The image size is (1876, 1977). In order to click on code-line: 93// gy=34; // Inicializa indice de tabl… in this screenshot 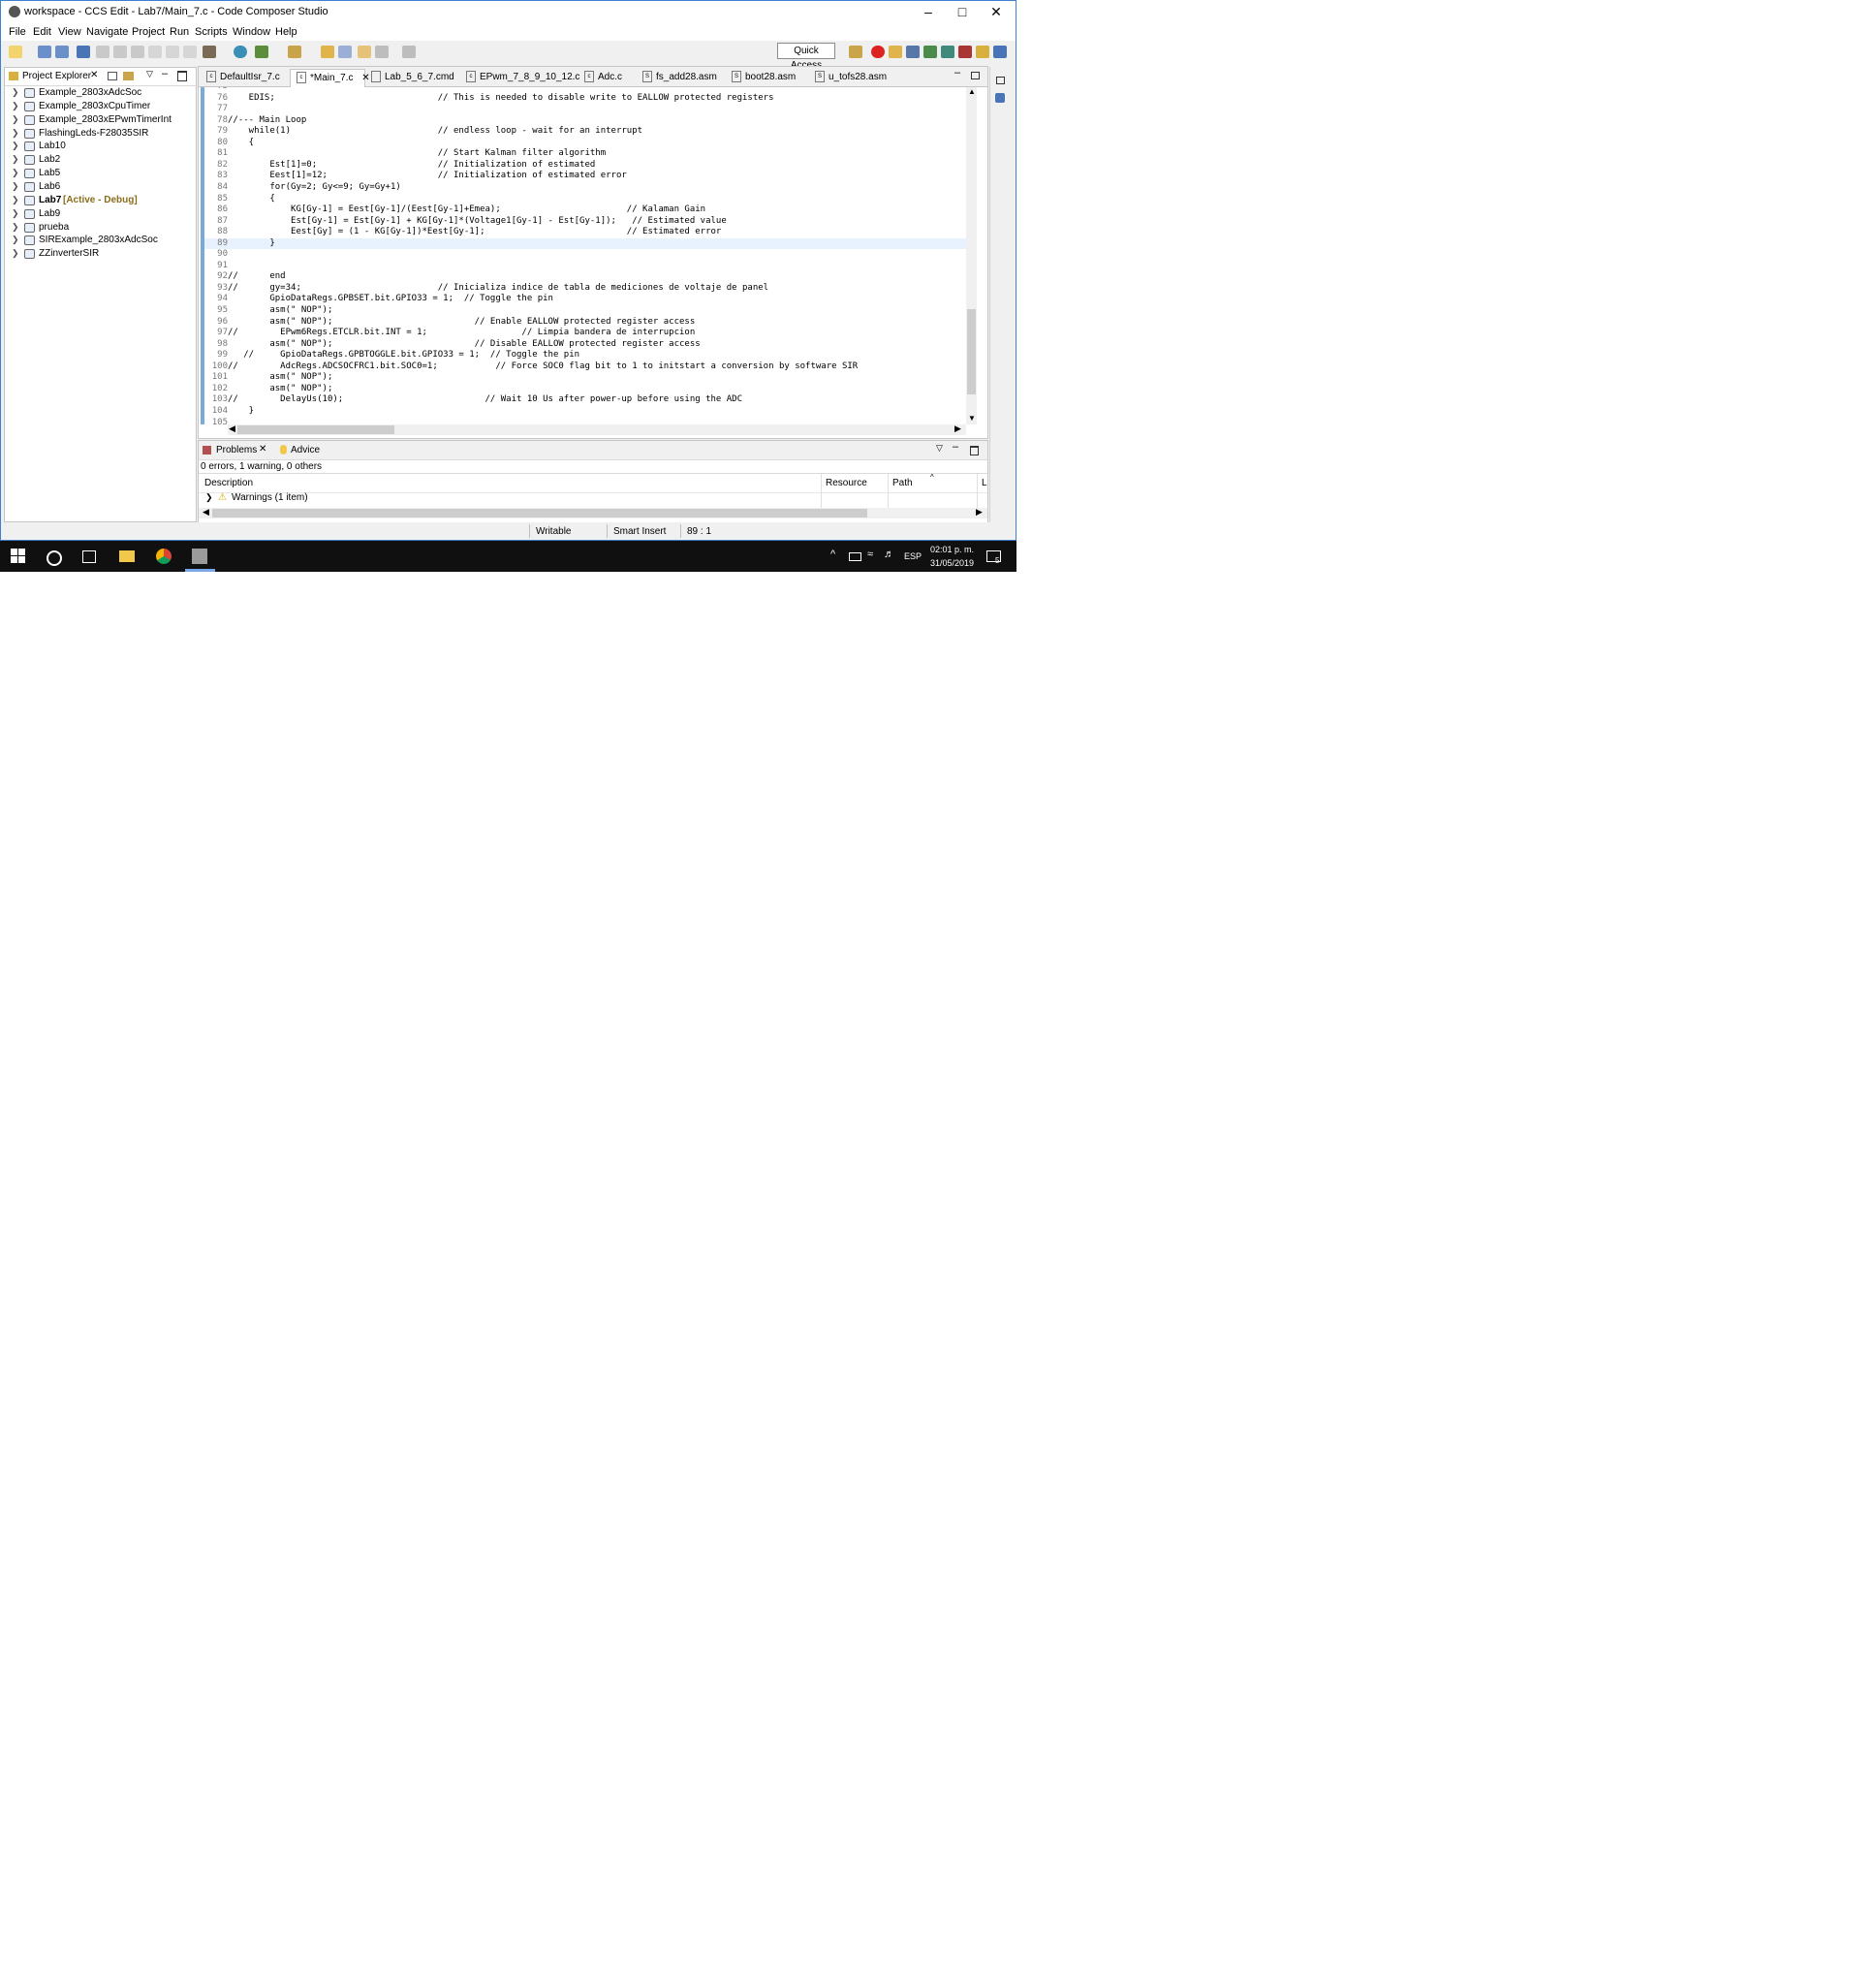, I will do `click(585, 288)`.